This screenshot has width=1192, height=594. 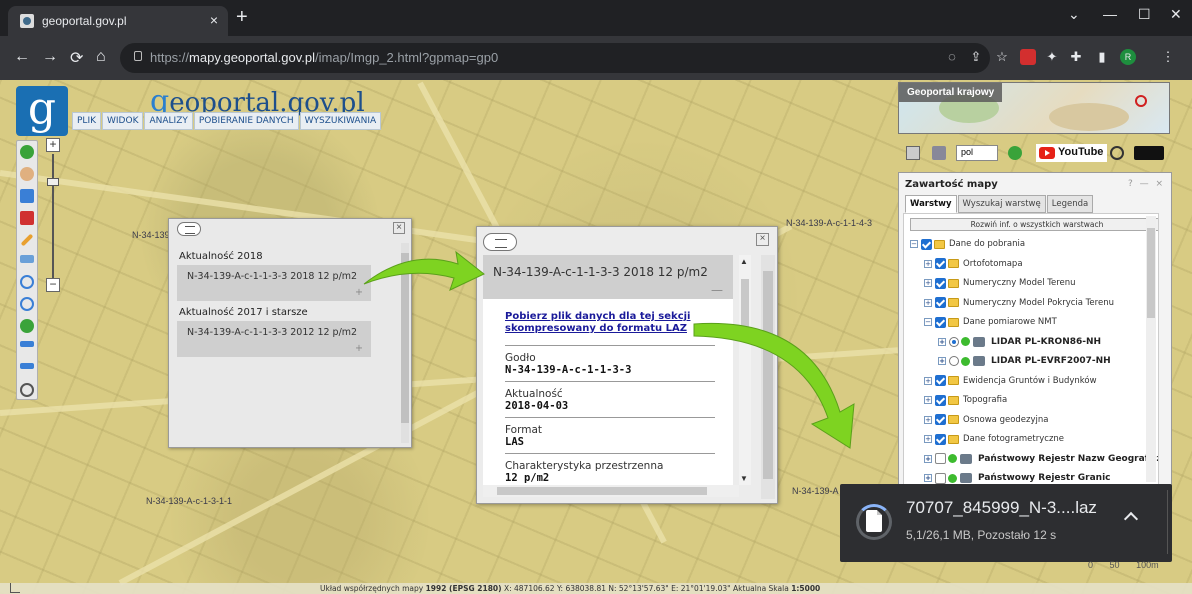 I want to click on expand-all-button: Rozwiń inf. o wszystkich warstwach, so click(x=1034, y=224).